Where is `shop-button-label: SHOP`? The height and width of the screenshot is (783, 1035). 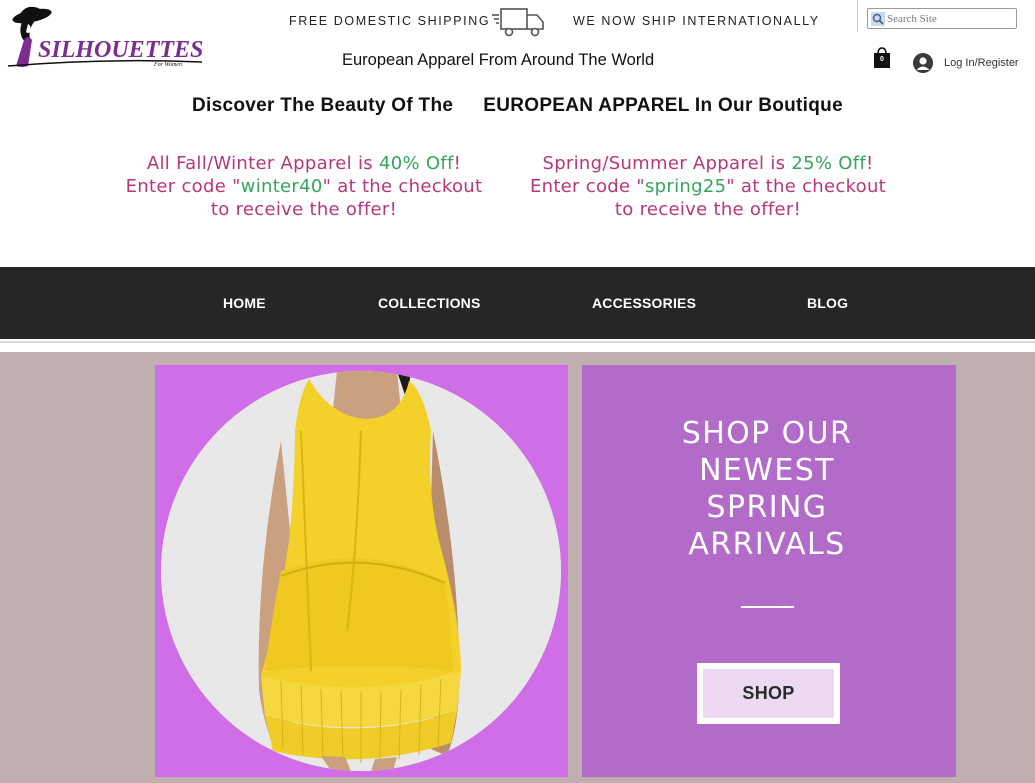
shop-button-label: SHOP is located at coordinates (768, 693).